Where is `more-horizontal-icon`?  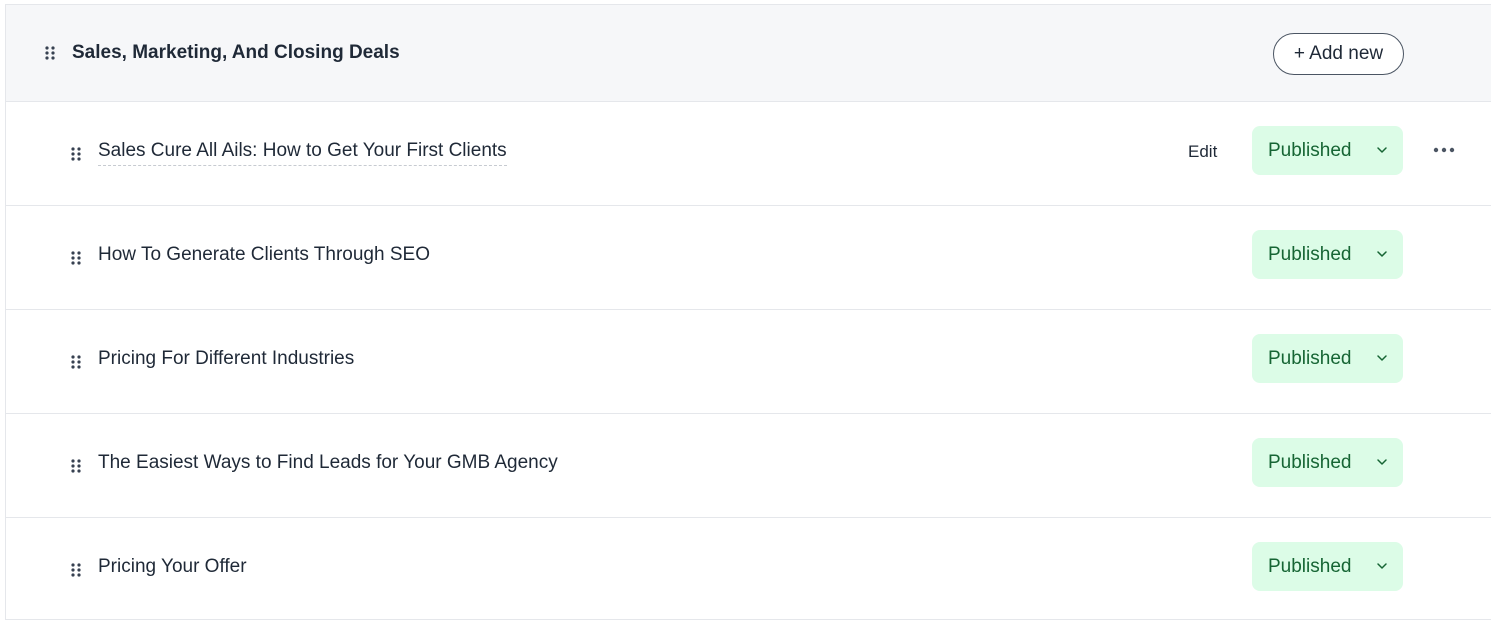
more-horizontal-icon is located at coordinates (1444, 150).